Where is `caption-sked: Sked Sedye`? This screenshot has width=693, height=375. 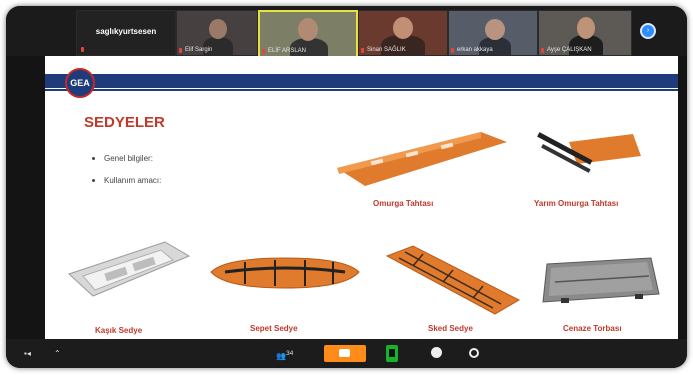
caption-sked: Sked Sedye is located at coordinates (450, 328).